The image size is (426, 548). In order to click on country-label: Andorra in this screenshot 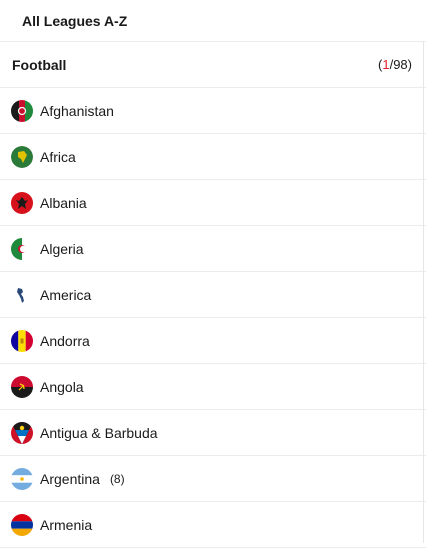, I will do `click(65, 340)`.